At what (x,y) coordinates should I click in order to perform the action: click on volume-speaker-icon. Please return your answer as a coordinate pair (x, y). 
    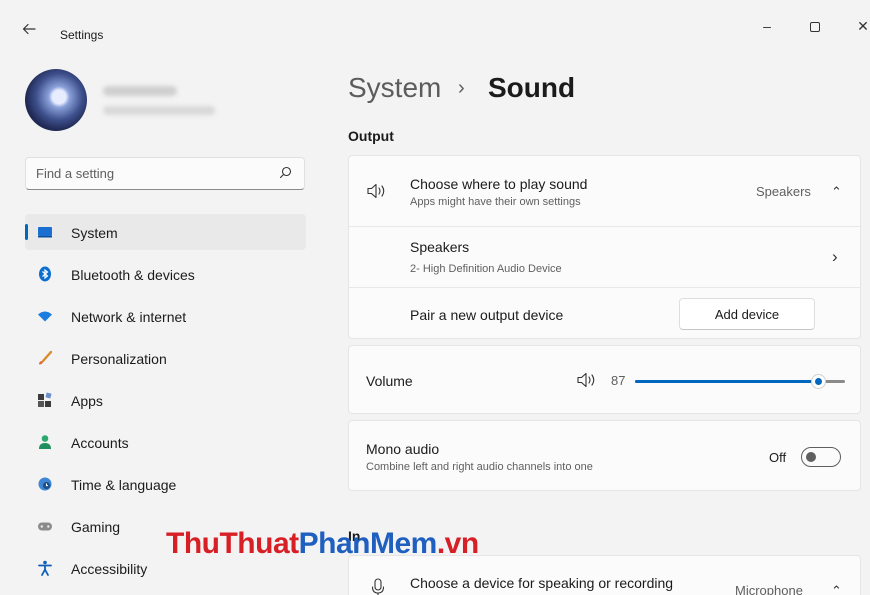
    Looking at the image, I should click on (587, 380).